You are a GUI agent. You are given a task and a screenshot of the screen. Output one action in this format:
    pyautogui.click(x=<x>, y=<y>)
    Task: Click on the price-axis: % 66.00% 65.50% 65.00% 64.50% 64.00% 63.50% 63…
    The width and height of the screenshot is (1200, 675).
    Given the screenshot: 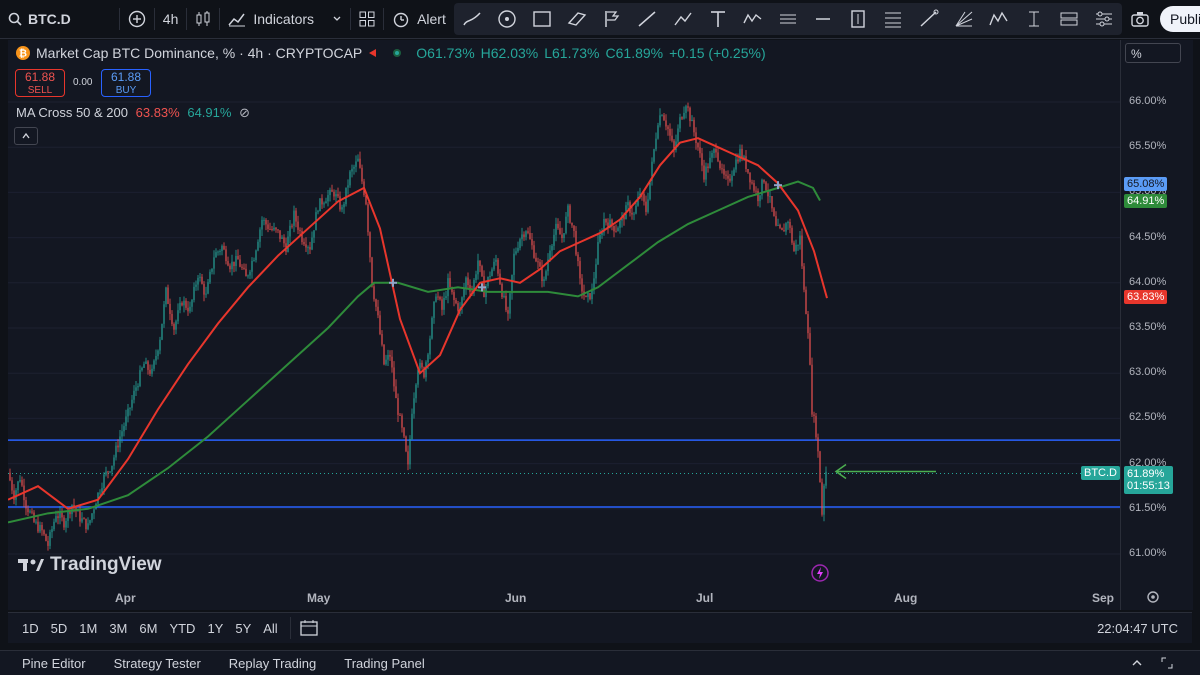 What is the action you would take?
    pyautogui.click(x=1156, y=325)
    